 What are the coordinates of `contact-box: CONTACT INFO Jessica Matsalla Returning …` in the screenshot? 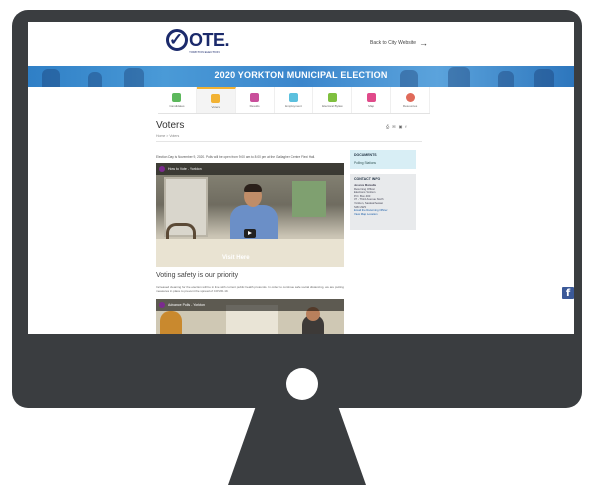 It's located at (383, 202).